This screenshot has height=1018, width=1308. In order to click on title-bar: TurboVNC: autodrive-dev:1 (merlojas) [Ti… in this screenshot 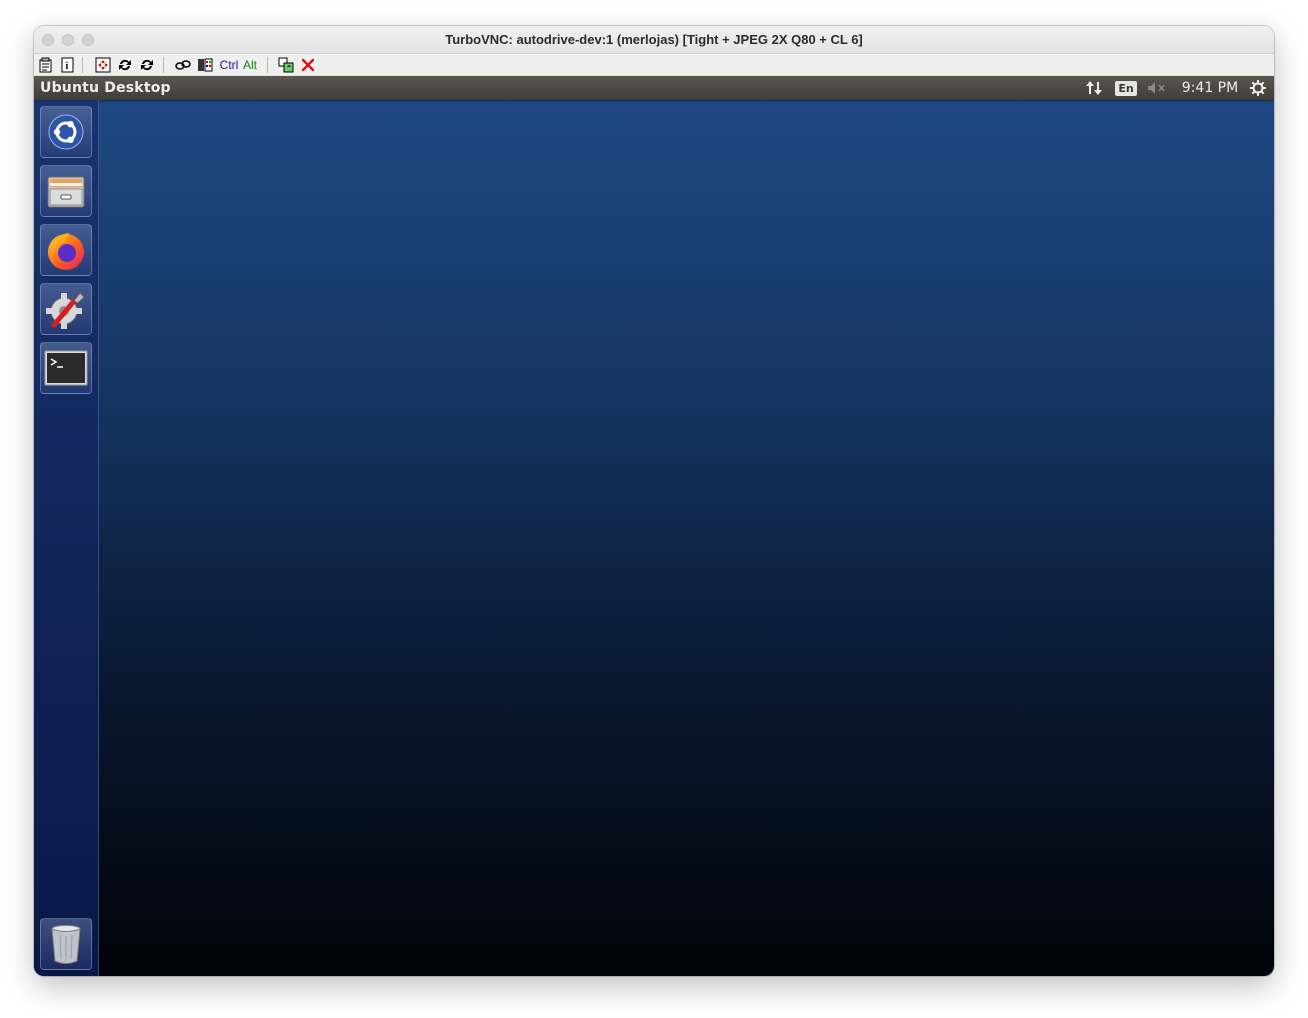, I will do `click(654, 40)`.